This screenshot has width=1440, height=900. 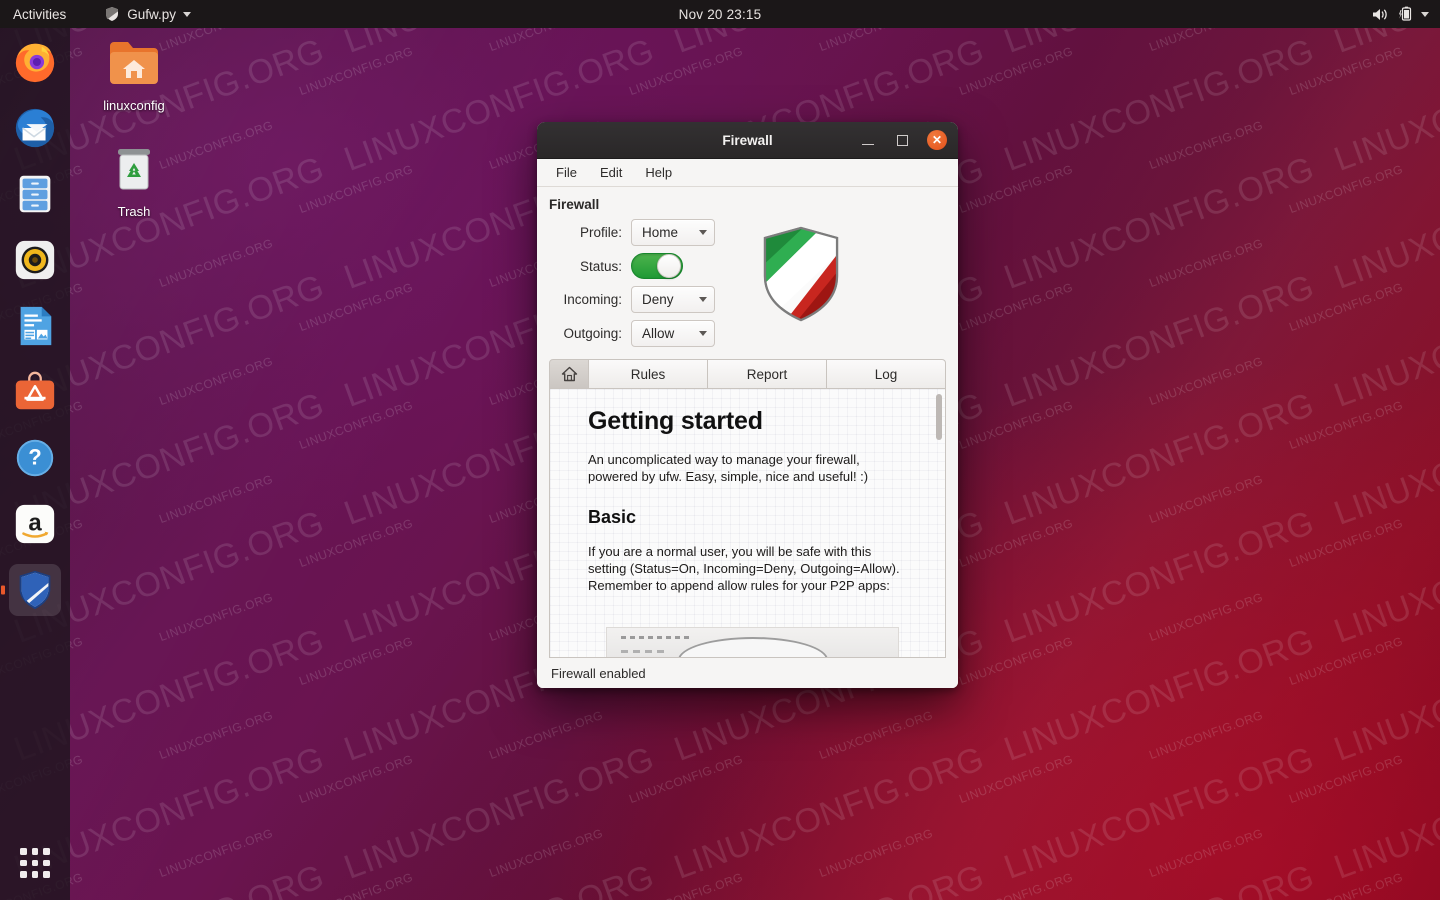 I want to click on desktop-icon-trash: Trash, so click(x=134, y=182).